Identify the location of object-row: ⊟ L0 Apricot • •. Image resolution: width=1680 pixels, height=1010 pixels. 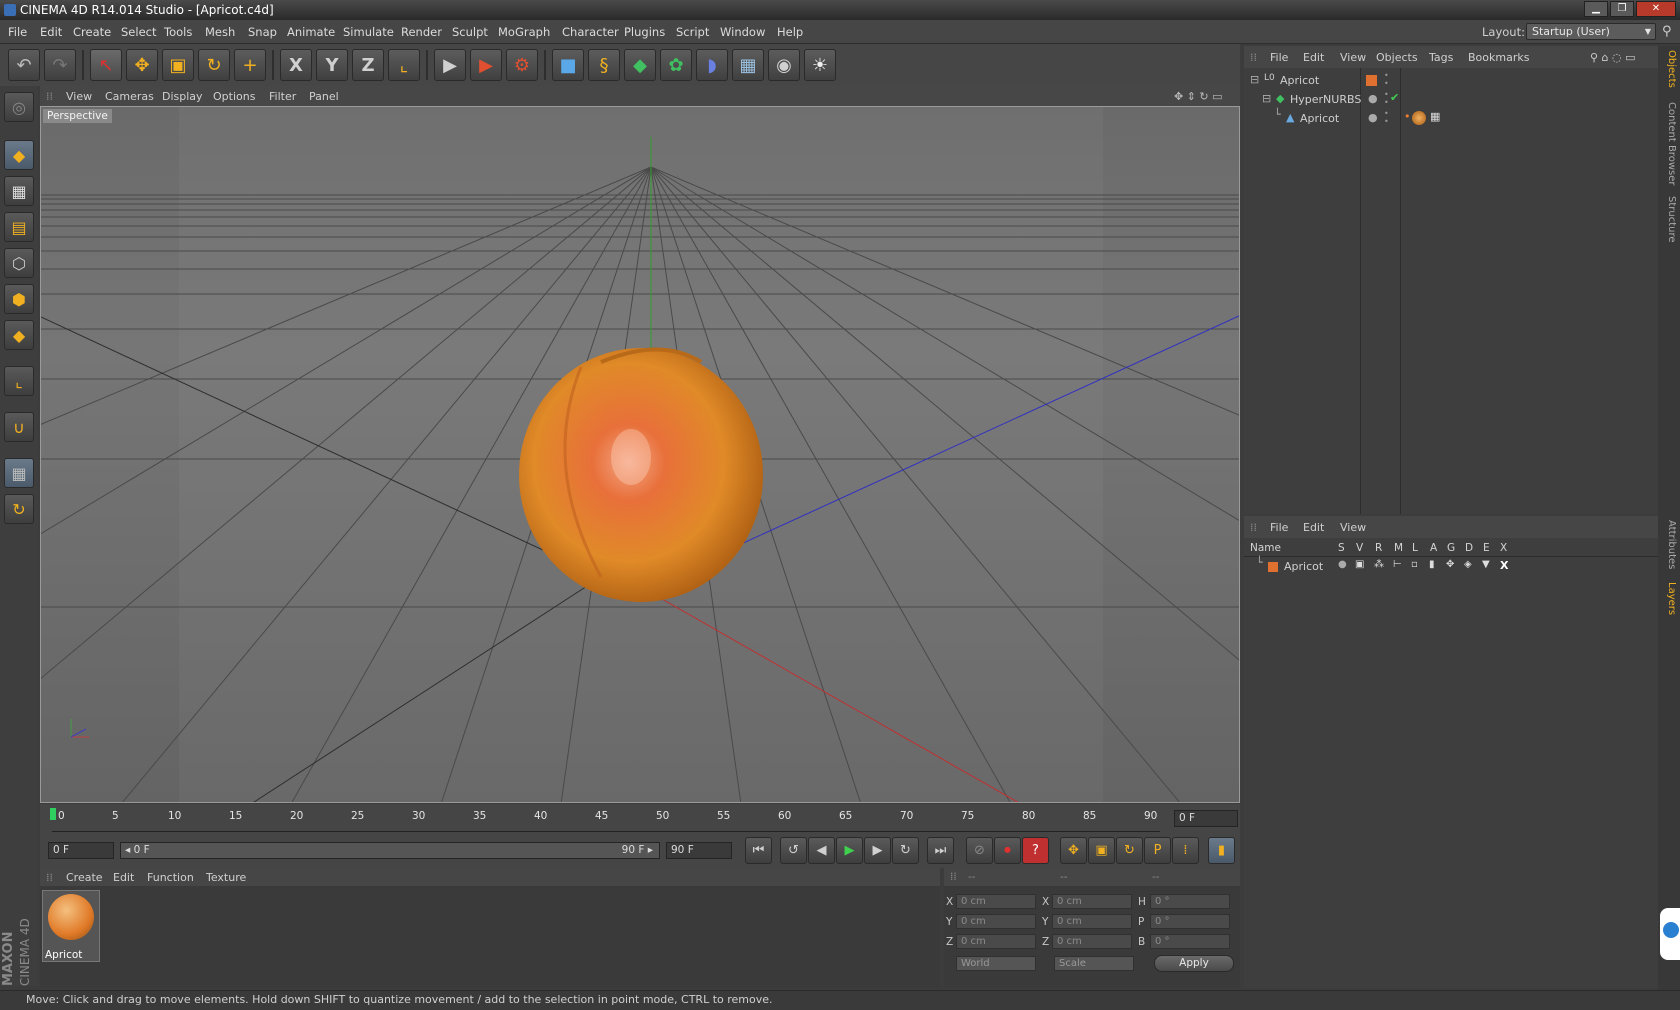
(1451, 81).